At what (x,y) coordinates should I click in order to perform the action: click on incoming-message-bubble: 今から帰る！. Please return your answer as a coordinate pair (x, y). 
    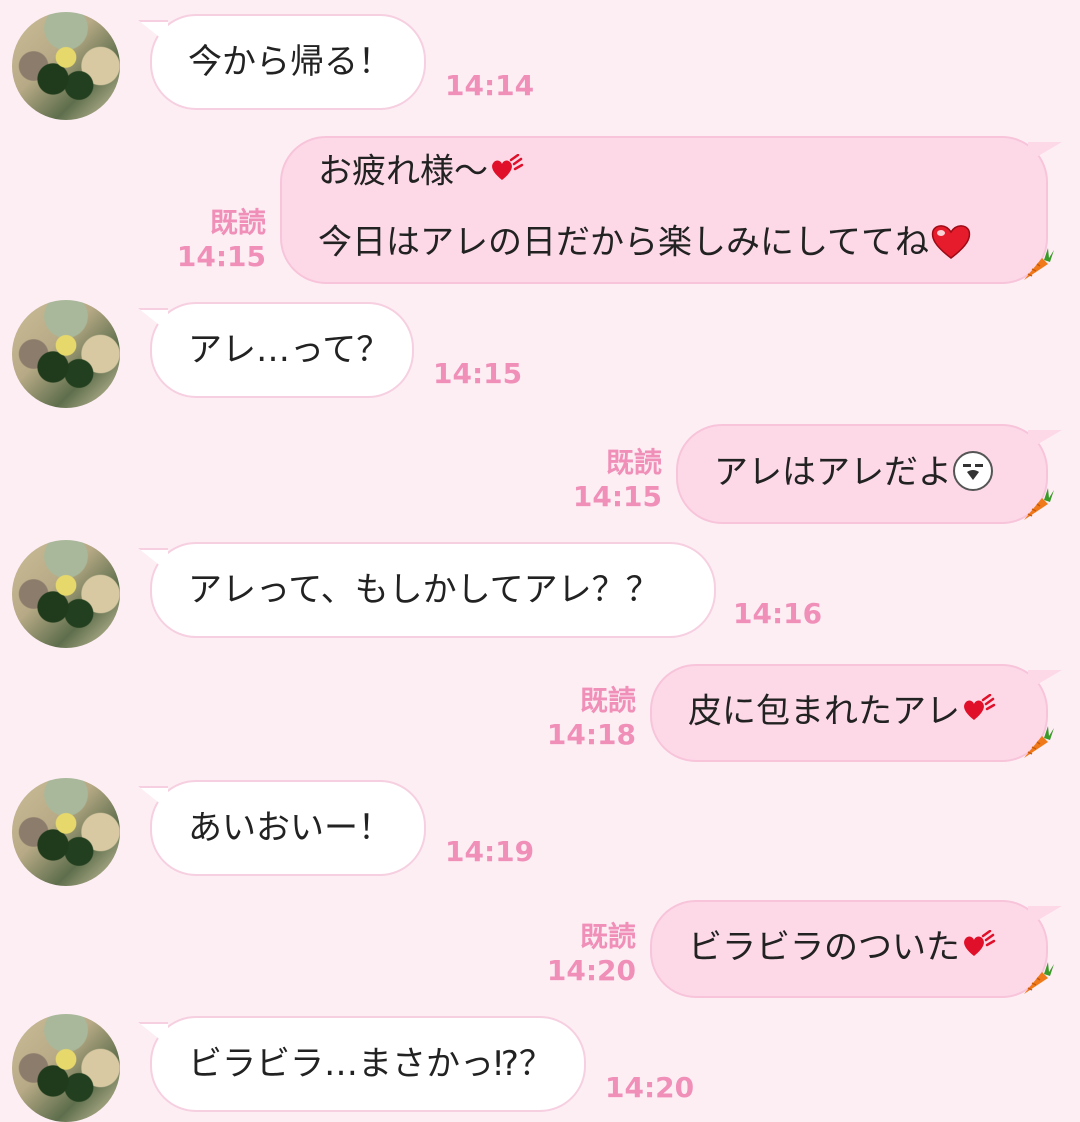
    Looking at the image, I should click on (288, 62).